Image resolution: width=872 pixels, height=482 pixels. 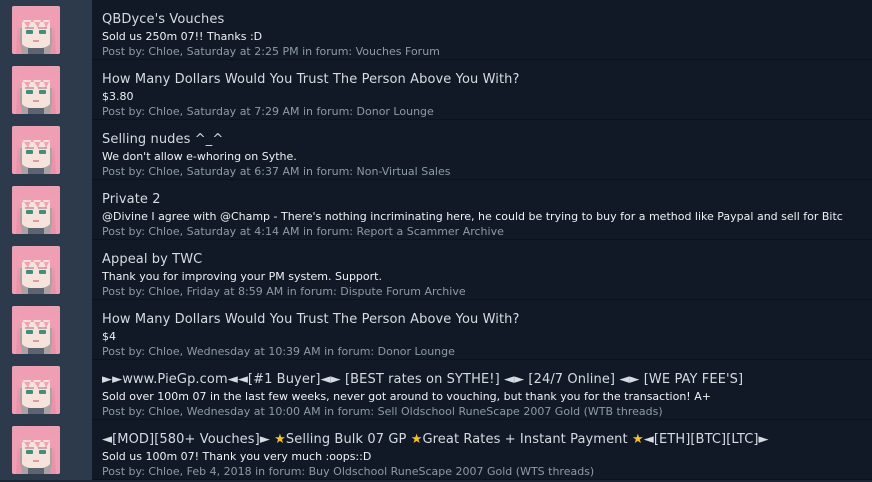 What do you see at coordinates (243, 171) in the screenshot?
I see `post-time-link: Saturday at 6:37 AM` at bounding box center [243, 171].